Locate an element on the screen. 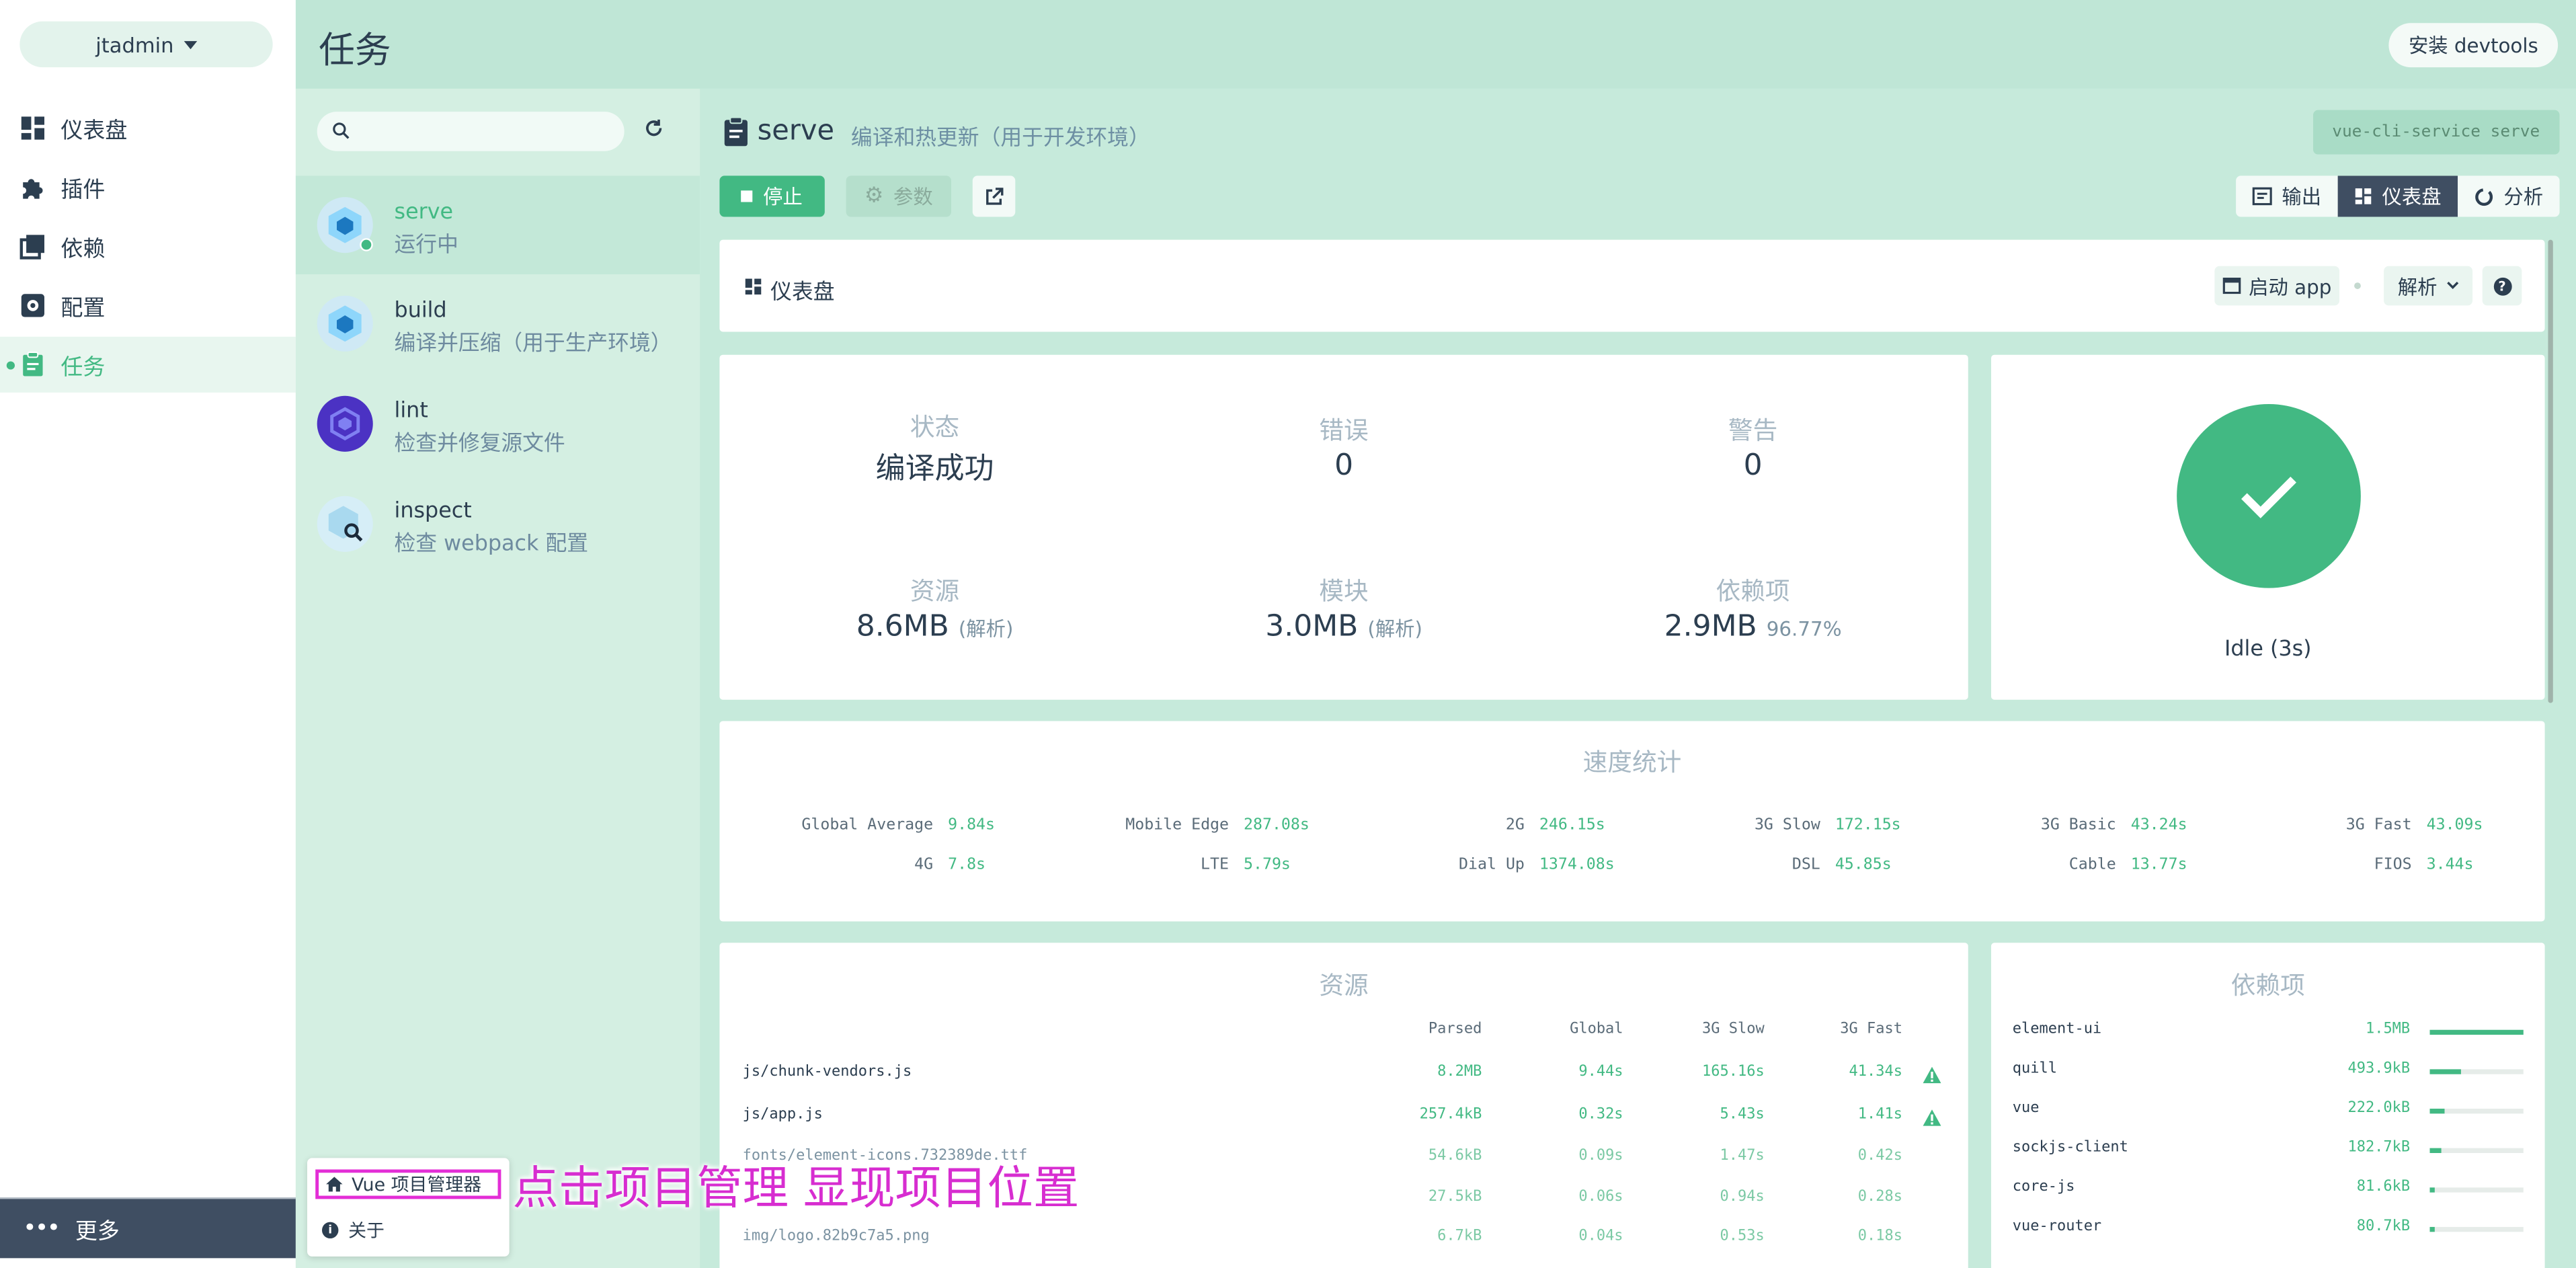  stat-value: 3.0MB (解析) is located at coordinates (1344, 626).